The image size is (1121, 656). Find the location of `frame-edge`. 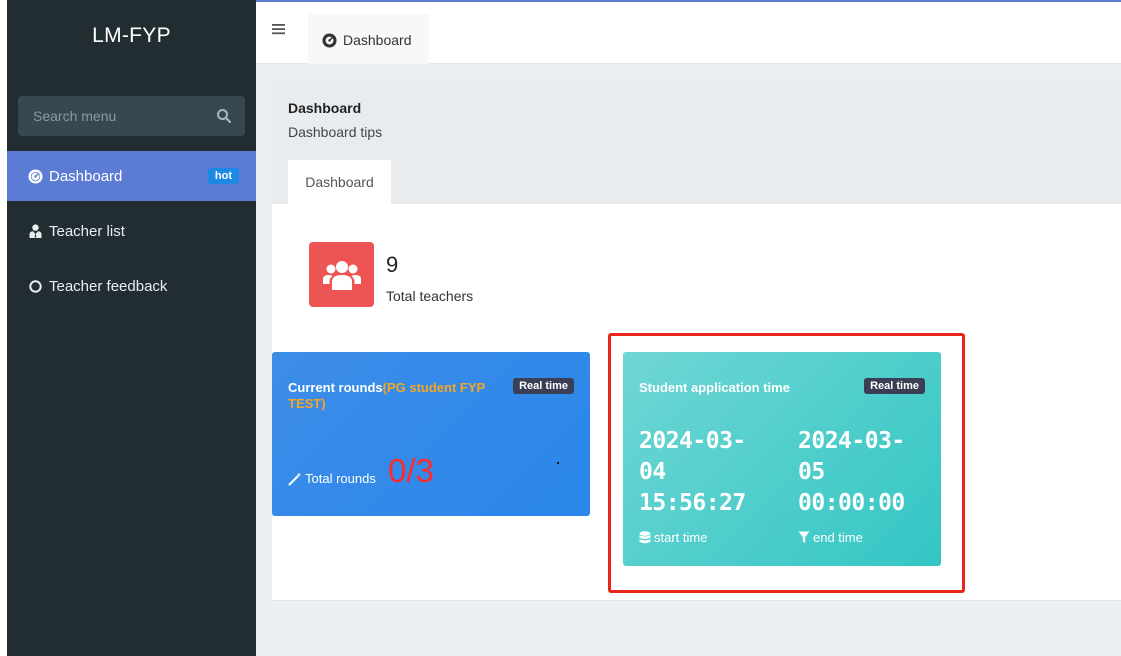

frame-edge is located at coordinates (3, 328).